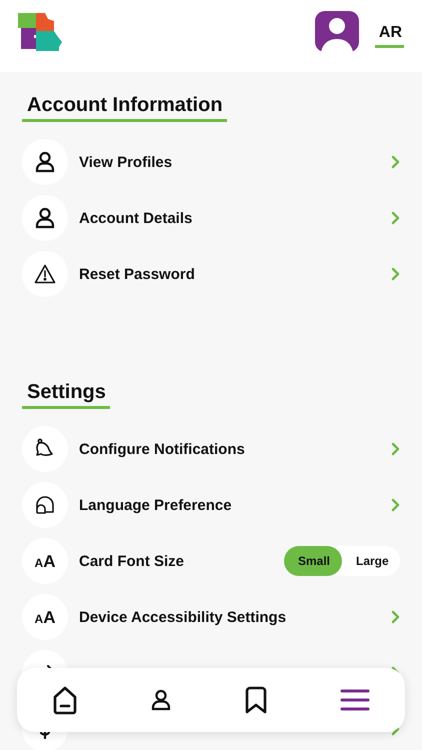 The image size is (422, 750). I want to click on user-initials: AR, so click(389, 33).